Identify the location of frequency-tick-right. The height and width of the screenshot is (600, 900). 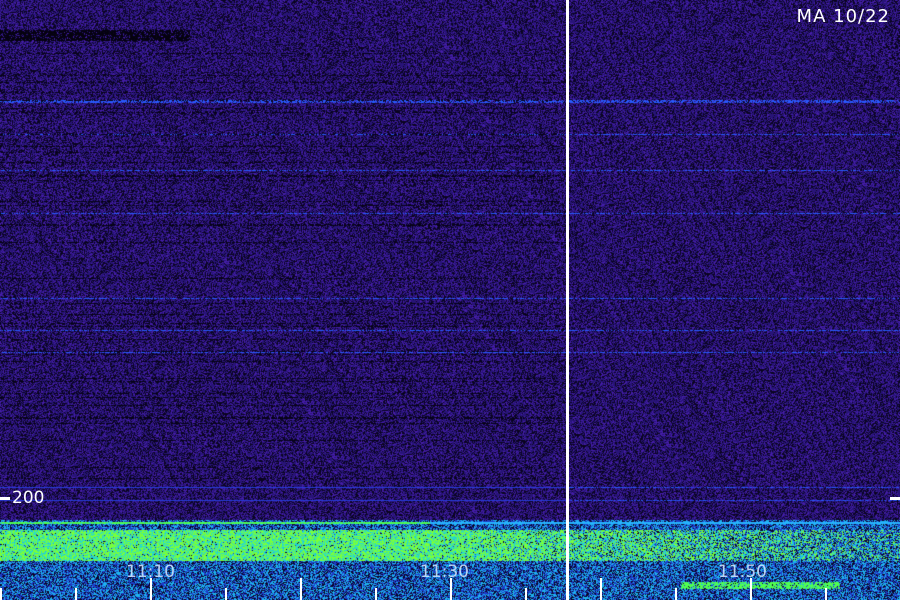
(895, 498).